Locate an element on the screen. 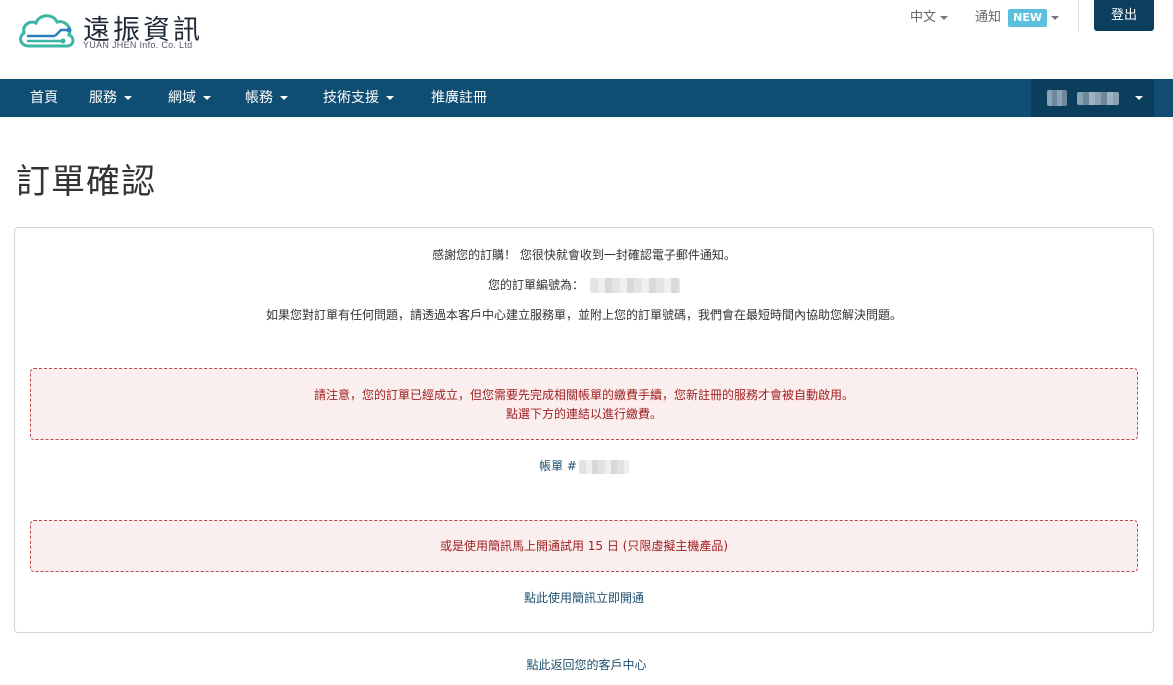 The image size is (1173, 685). sms-activation-alert: 或是使用簡訊馬上開通試用 15 日 (只限虛擬主機產品) is located at coordinates (584, 546).